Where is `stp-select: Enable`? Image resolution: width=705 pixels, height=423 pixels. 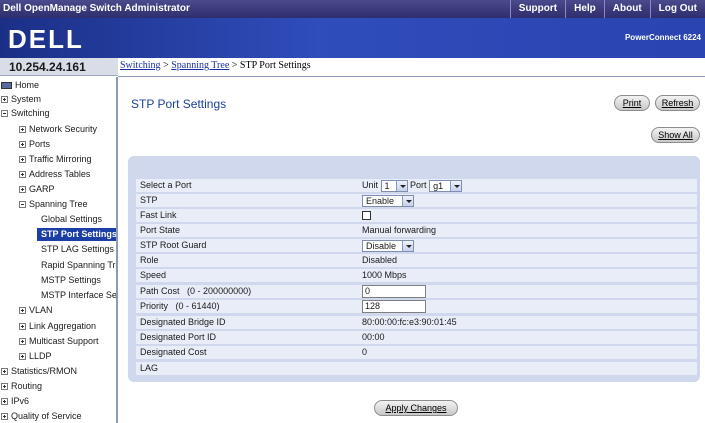 stp-select: Enable is located at coordinates (388, 201).